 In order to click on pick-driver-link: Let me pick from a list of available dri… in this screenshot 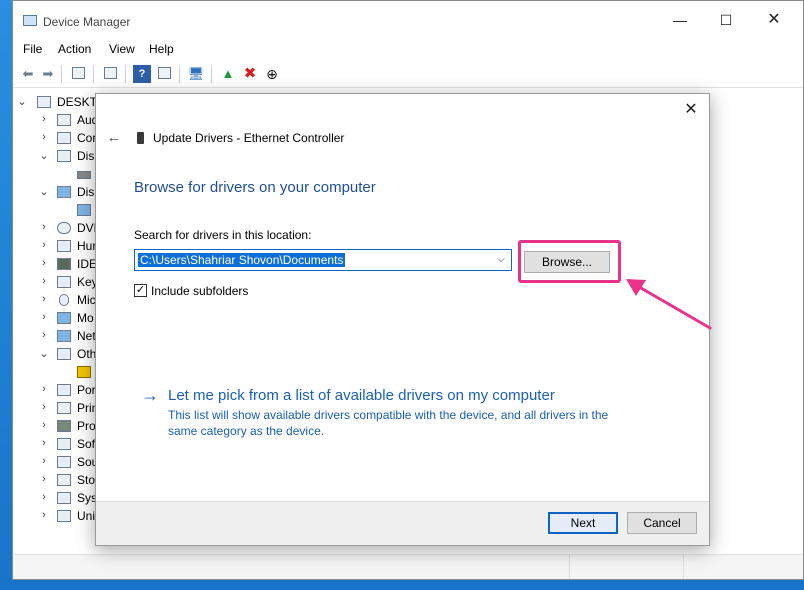, I will do `click(361, 395)`.